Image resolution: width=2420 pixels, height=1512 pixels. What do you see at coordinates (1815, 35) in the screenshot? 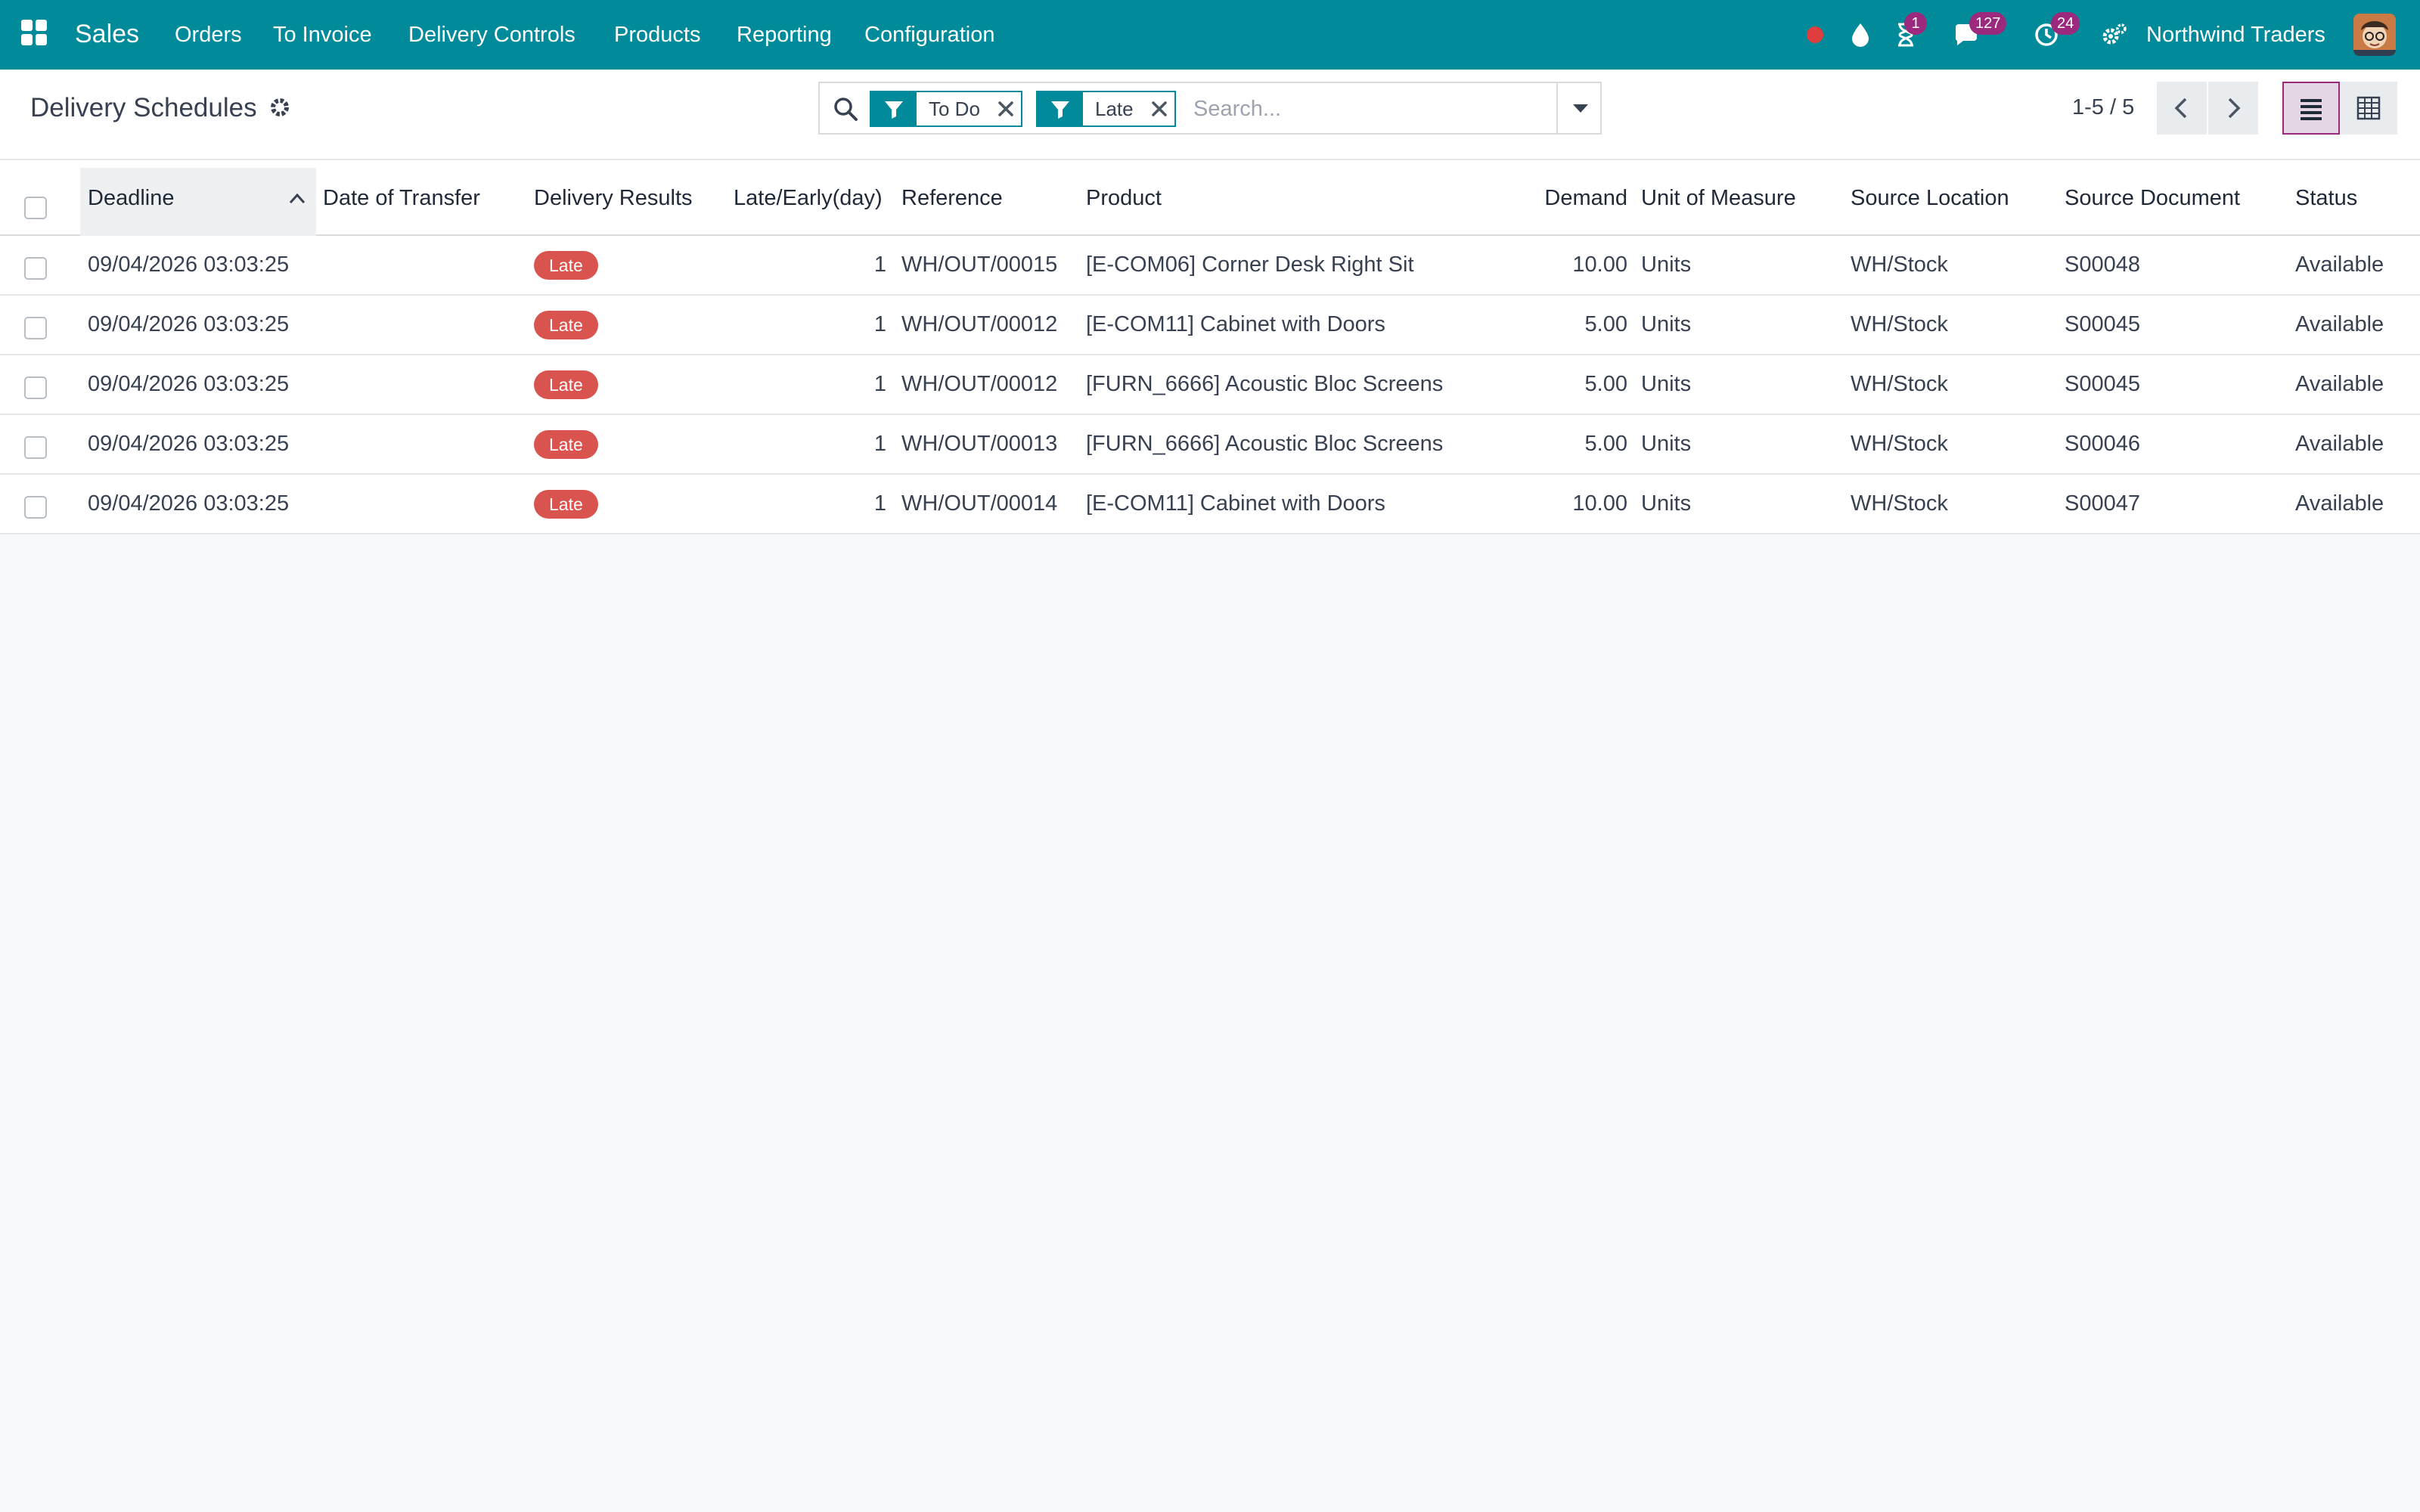
I see `record-dot-icon` at bounding box center [1815, 35].